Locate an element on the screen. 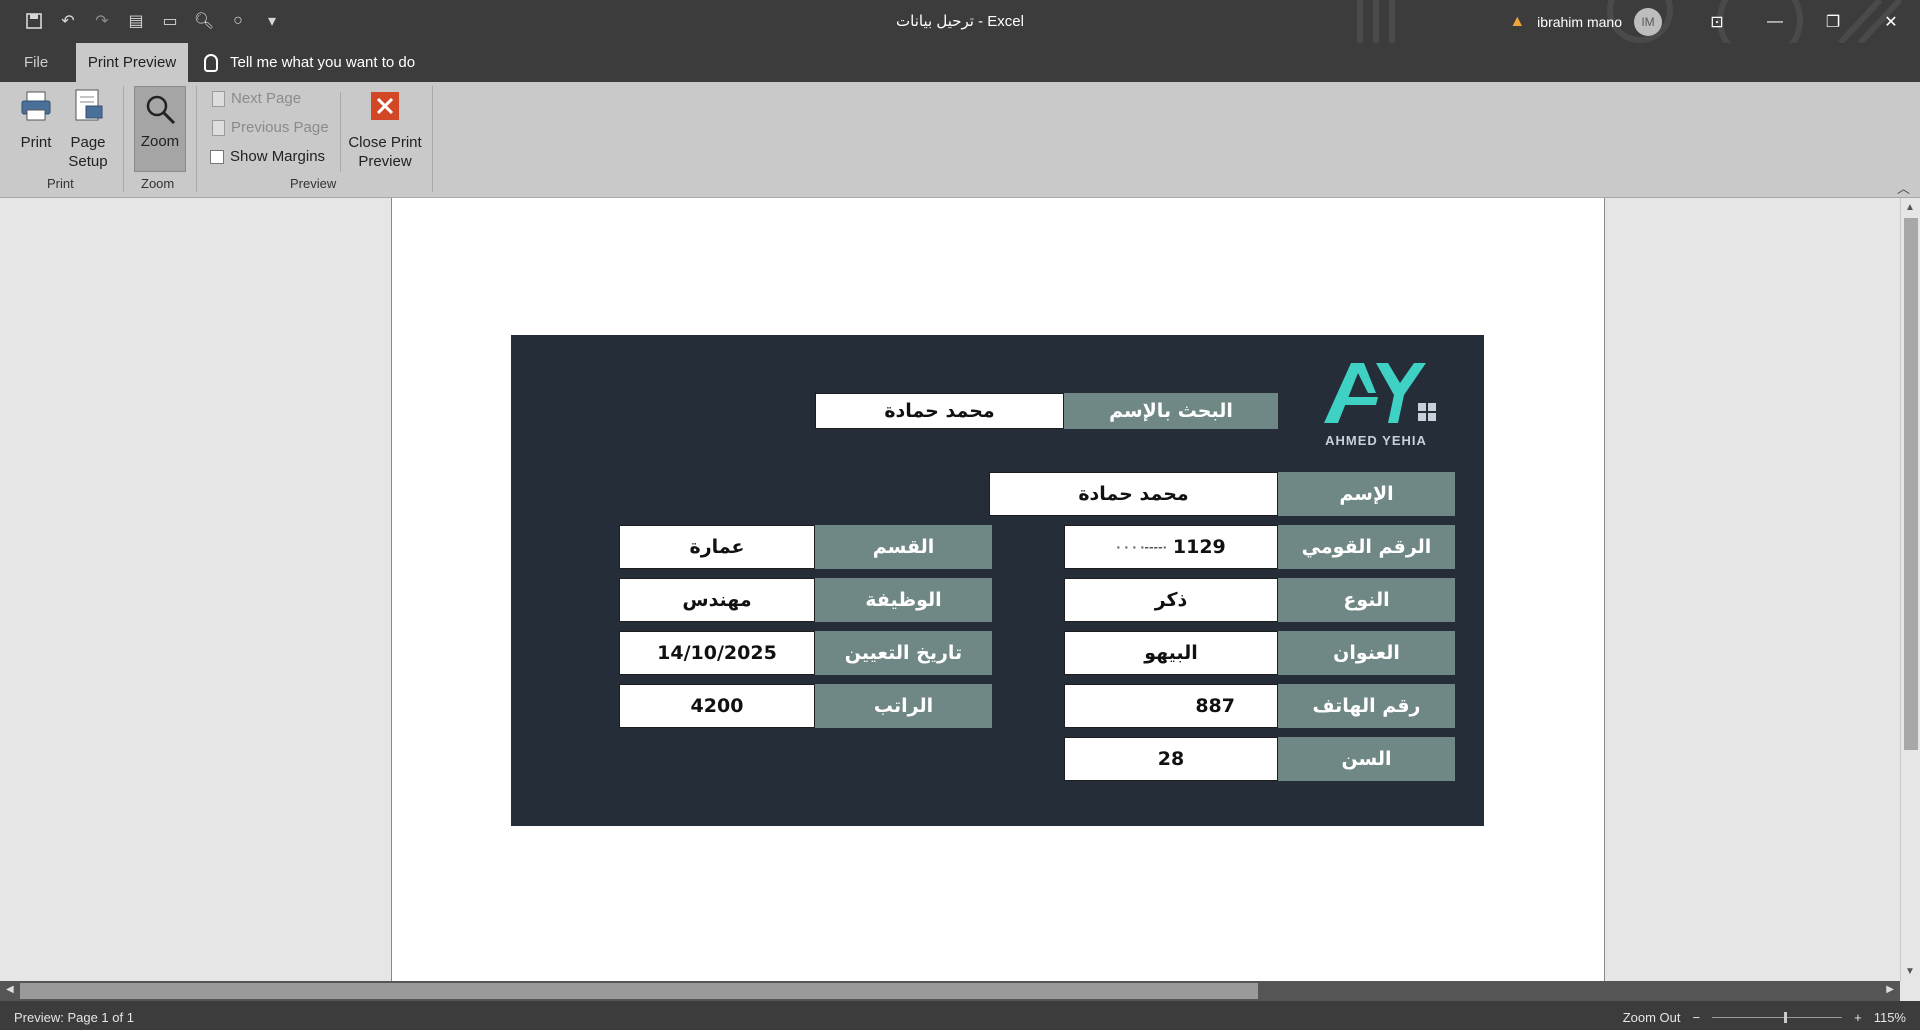  ribbon-display-icon: ⊡ is located at coordinates (1717, 21).